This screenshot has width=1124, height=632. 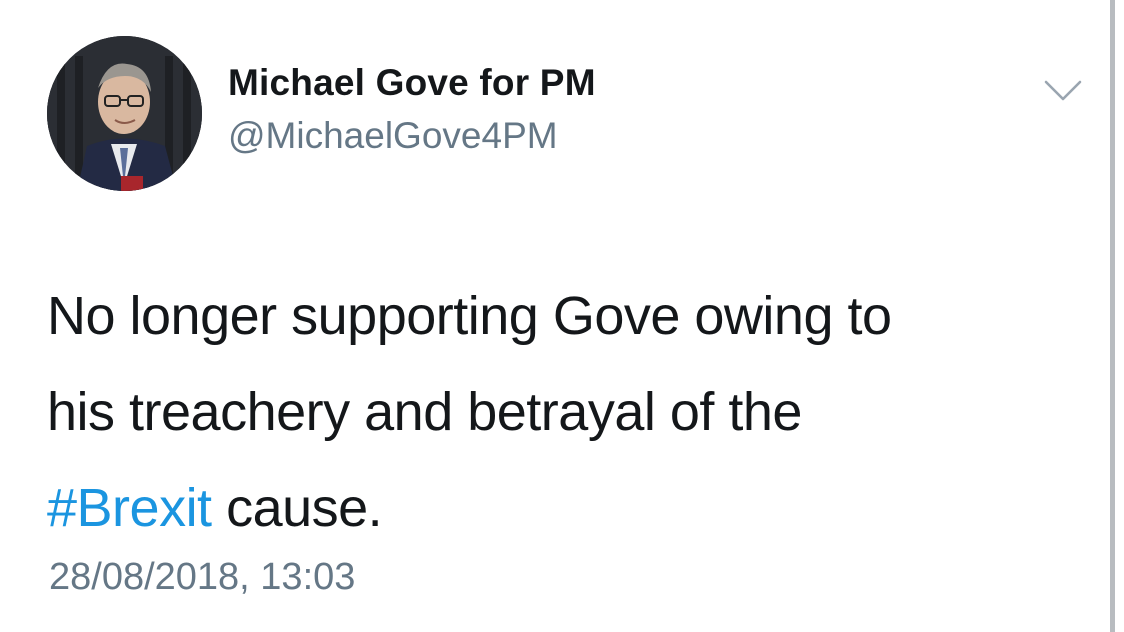 I want to click on user-handle: @MichaelGove4PM, so click(x=393, y=136).